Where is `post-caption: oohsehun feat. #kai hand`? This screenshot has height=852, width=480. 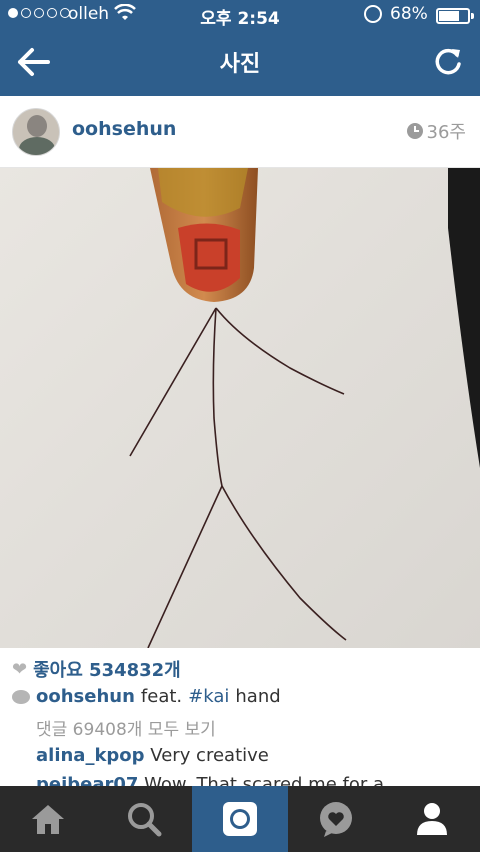 post-caption: oohsehun feat. #kai hand is located at coordinates (146, 696).